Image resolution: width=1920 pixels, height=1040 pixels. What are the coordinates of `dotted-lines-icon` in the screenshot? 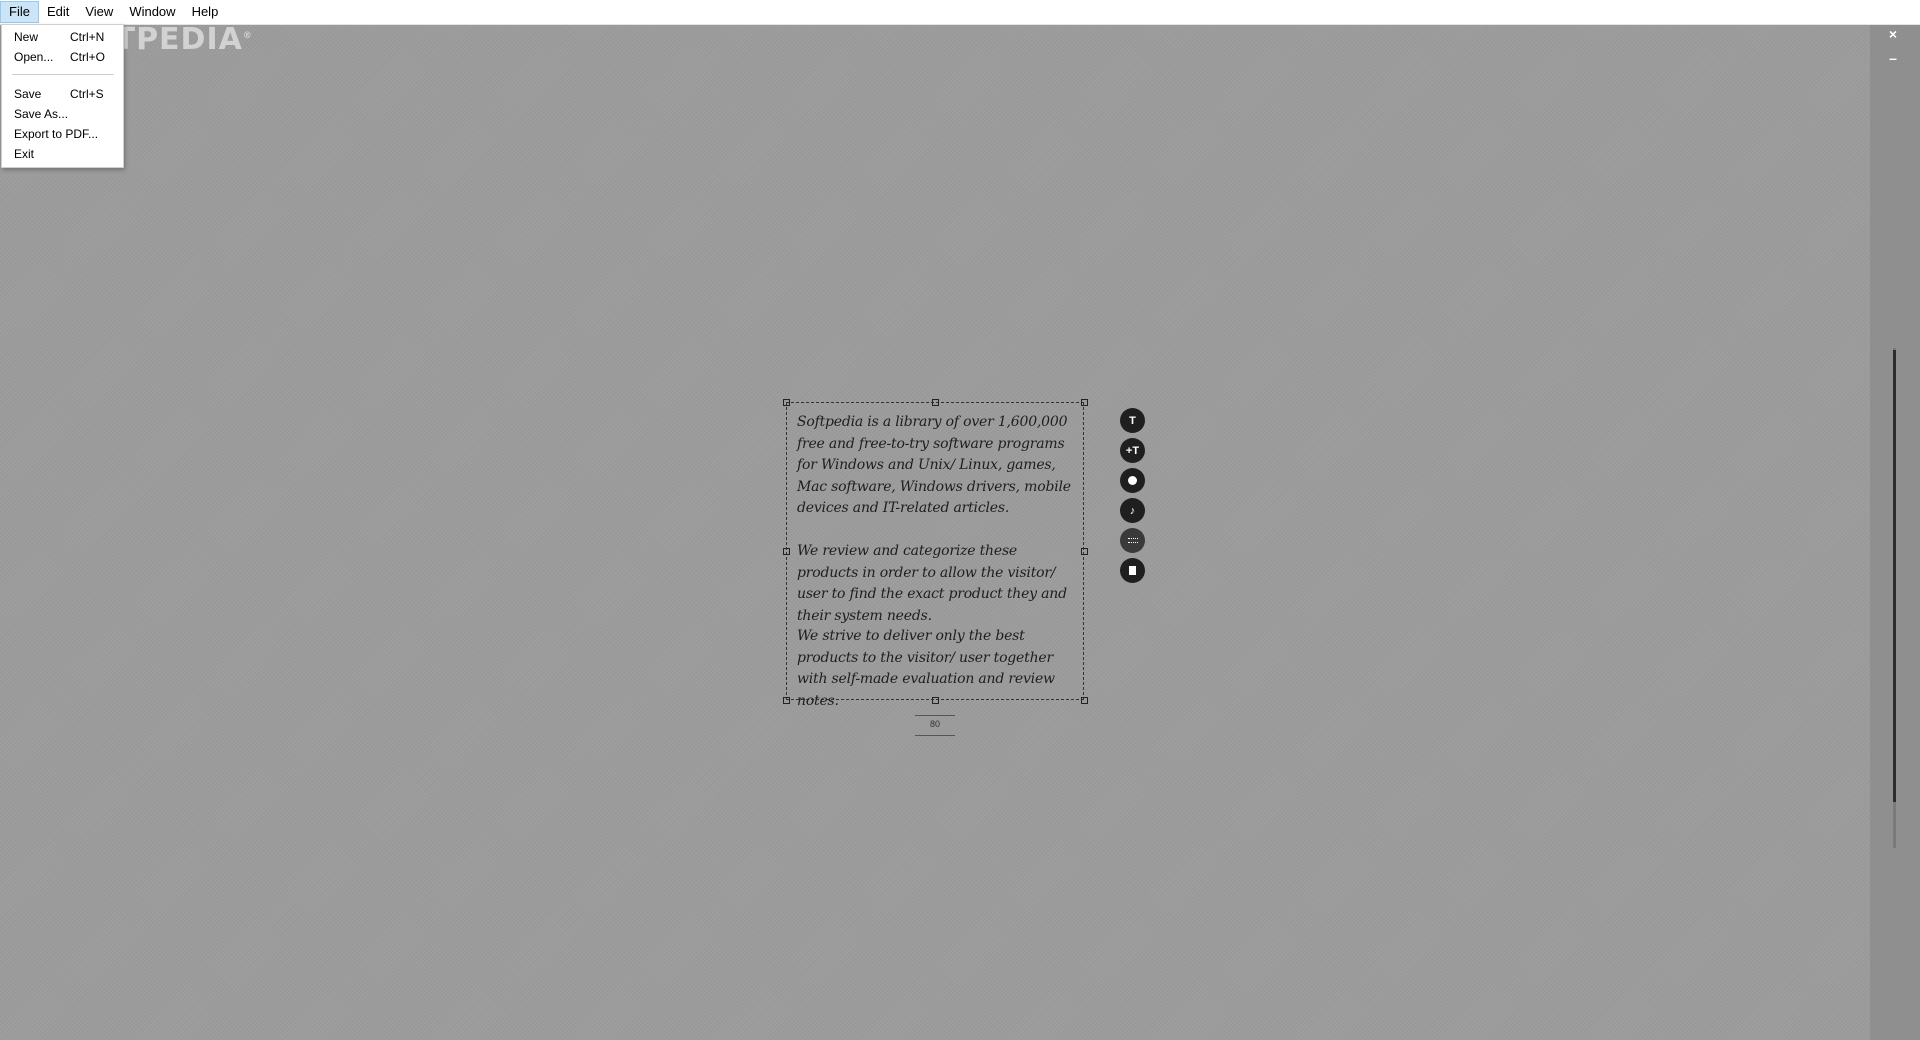 It's located at (1132, 540).